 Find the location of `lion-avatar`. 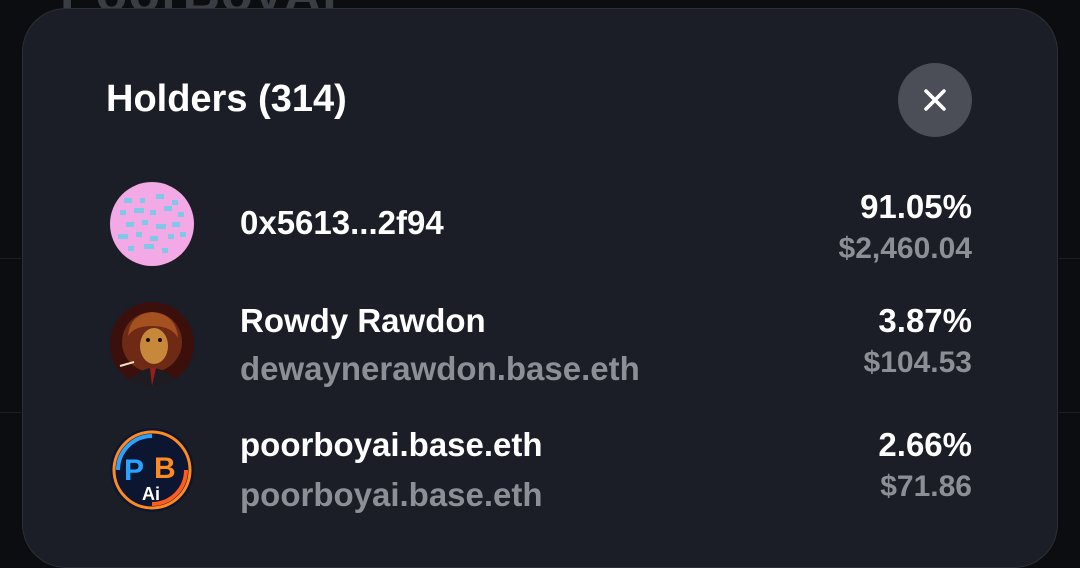

lion-avatar is located at coordinates (152, 344).